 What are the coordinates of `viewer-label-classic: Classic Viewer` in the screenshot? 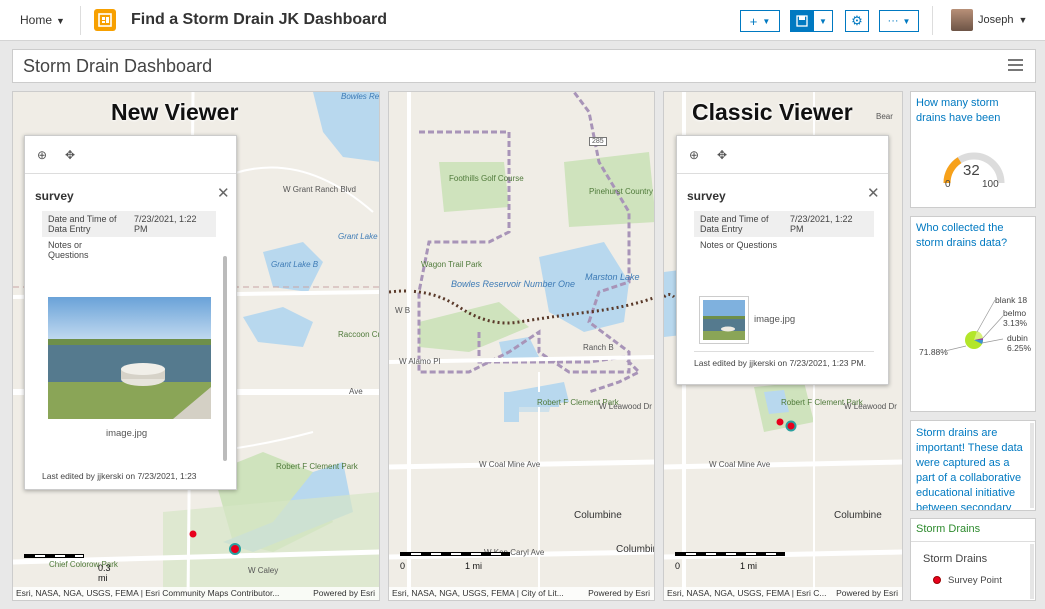 It's located at (772, 112).